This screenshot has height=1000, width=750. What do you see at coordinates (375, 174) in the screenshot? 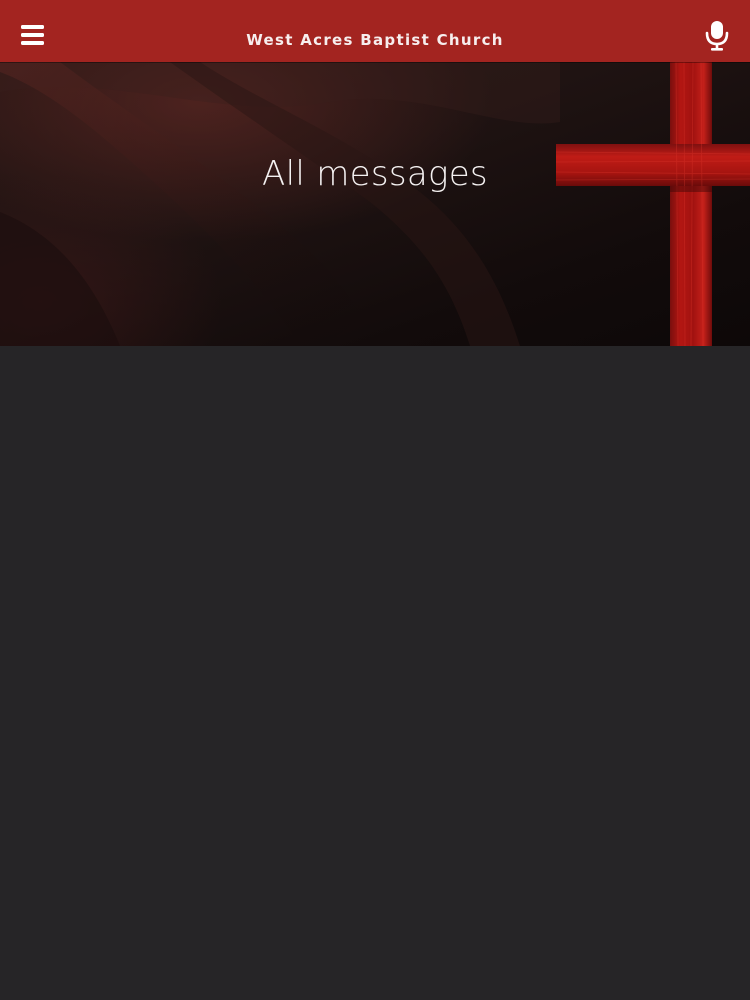
I see `page-title: All messages` at bounding box center [375, 174].